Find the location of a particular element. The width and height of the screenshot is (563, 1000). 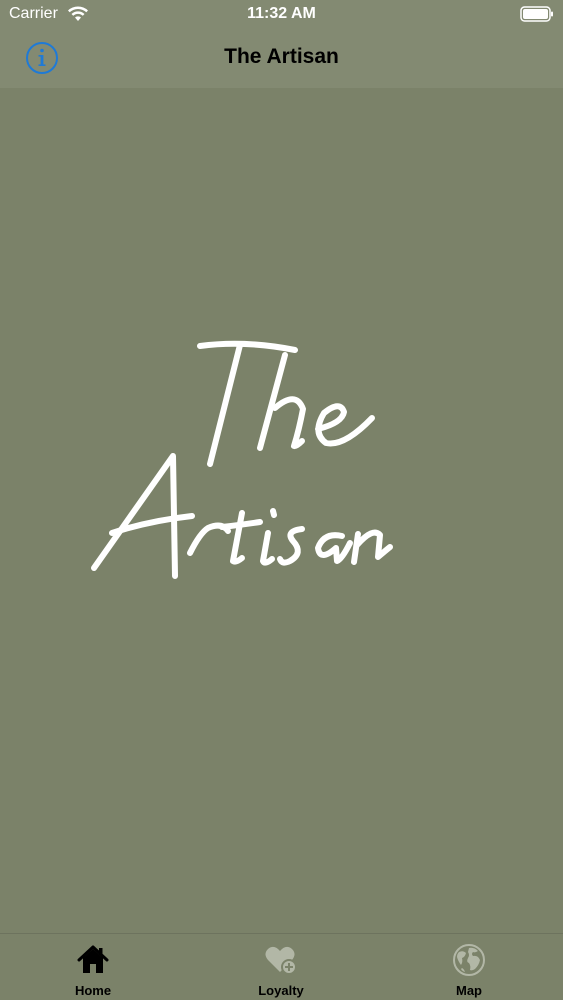

house-icon is located at coordinates (93, 959).